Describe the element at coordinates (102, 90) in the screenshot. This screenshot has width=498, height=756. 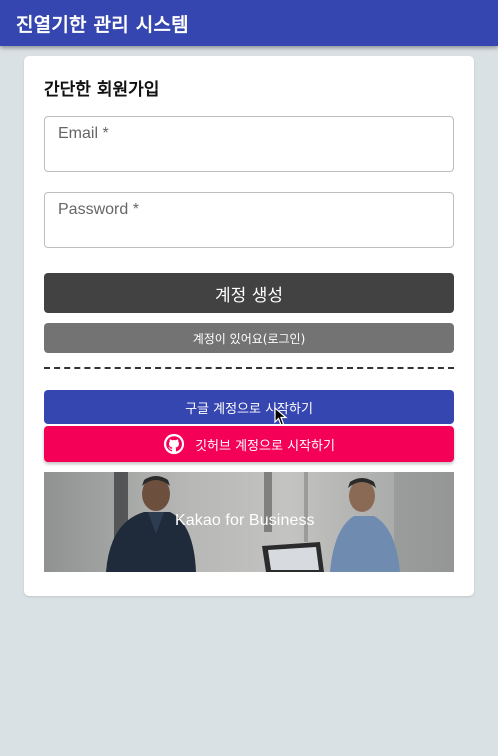
I see `signup-title: 간단한 회원가입` at that location.